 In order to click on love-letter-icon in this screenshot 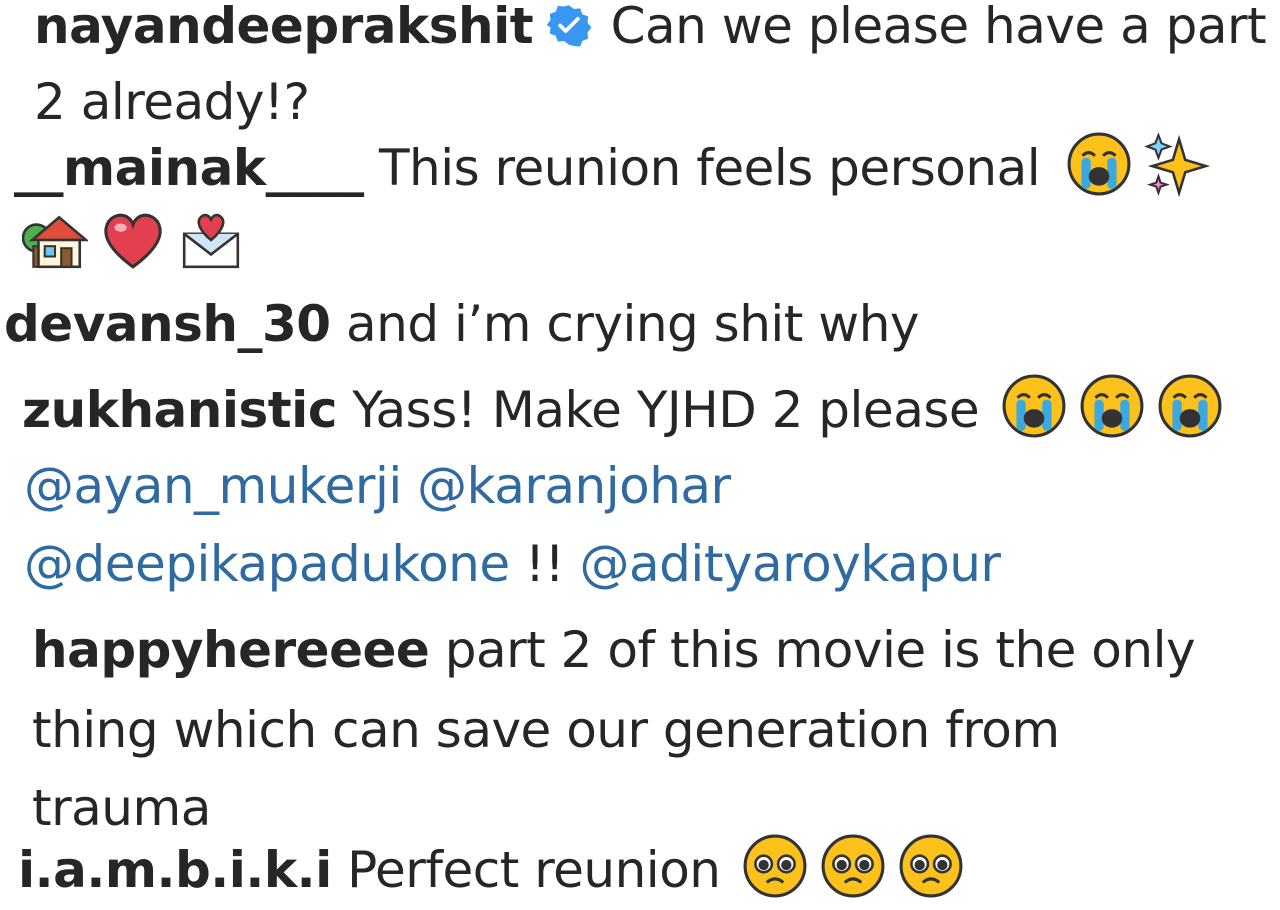, I will do `click(211, 240)`.